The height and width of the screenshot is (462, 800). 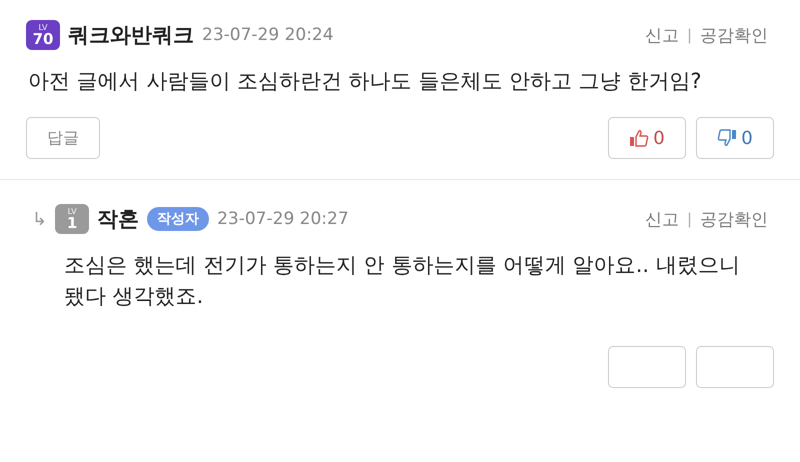 I want to click on level-badge: LV 70, so click(x=43, y=35).